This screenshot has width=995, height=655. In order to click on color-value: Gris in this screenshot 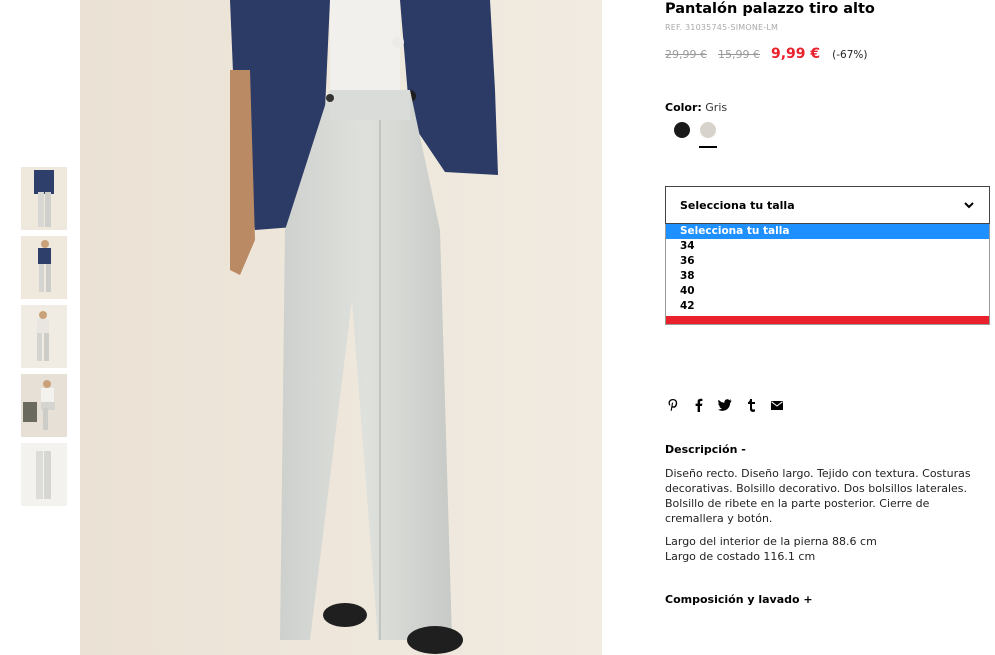, I will do `click(716, 107)`.